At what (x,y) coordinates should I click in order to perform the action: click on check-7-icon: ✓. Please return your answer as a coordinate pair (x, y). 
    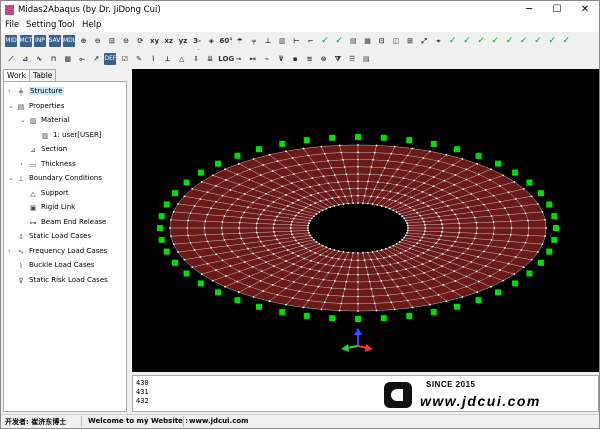
    Looking at the image, I should click on (538, 41).